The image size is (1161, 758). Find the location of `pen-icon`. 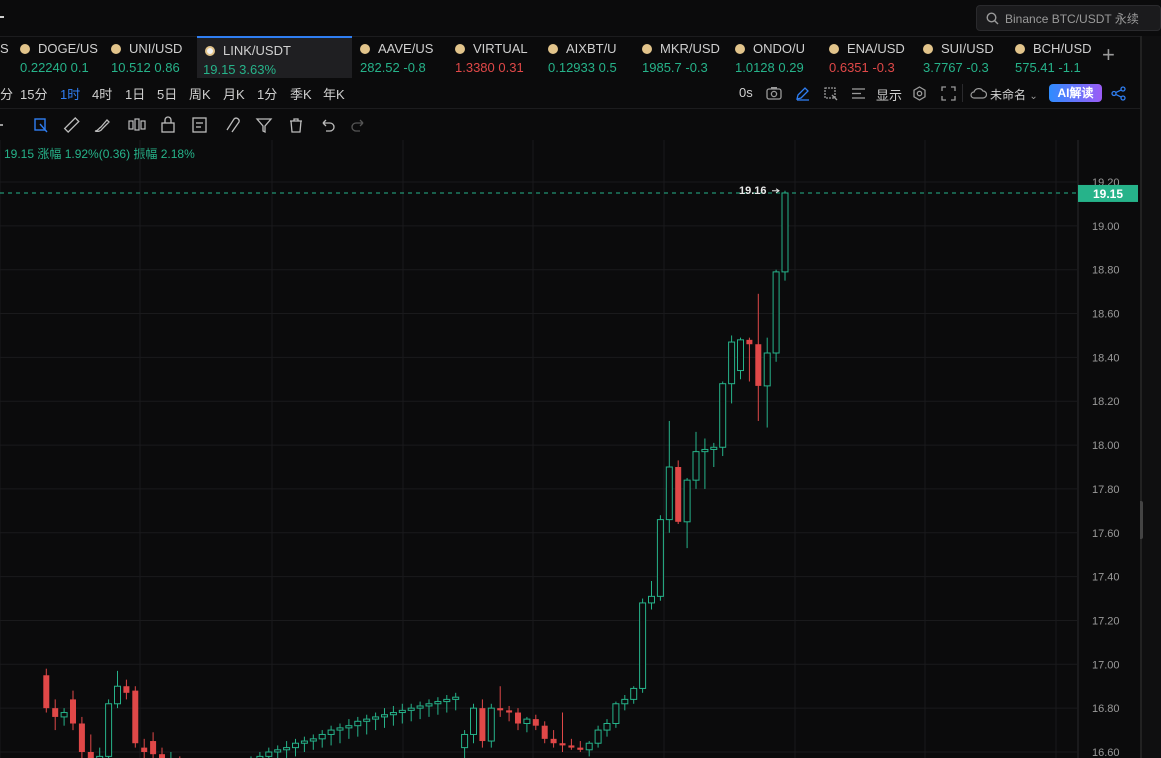

pen-icon is located at coordinates (802, 93).